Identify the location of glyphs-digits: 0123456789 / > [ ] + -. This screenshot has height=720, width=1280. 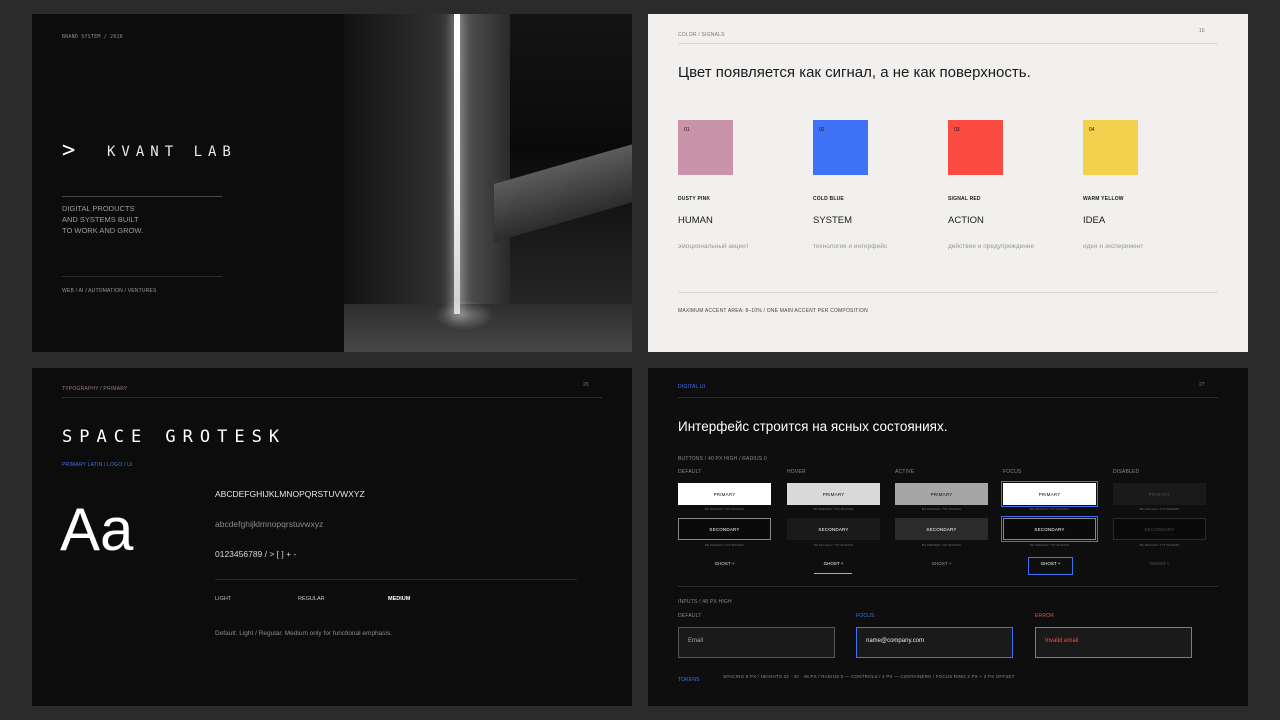
(256, 554).